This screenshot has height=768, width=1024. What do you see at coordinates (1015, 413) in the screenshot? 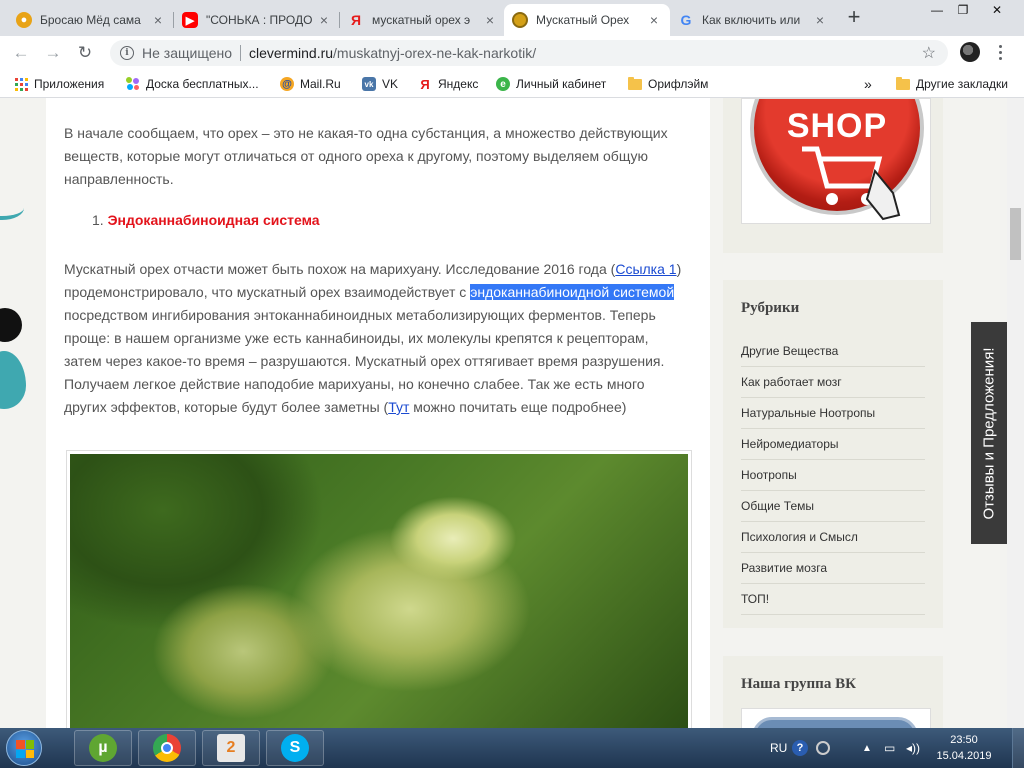
I see `vertical-scrollbar` at bounding box center [1015, 413].